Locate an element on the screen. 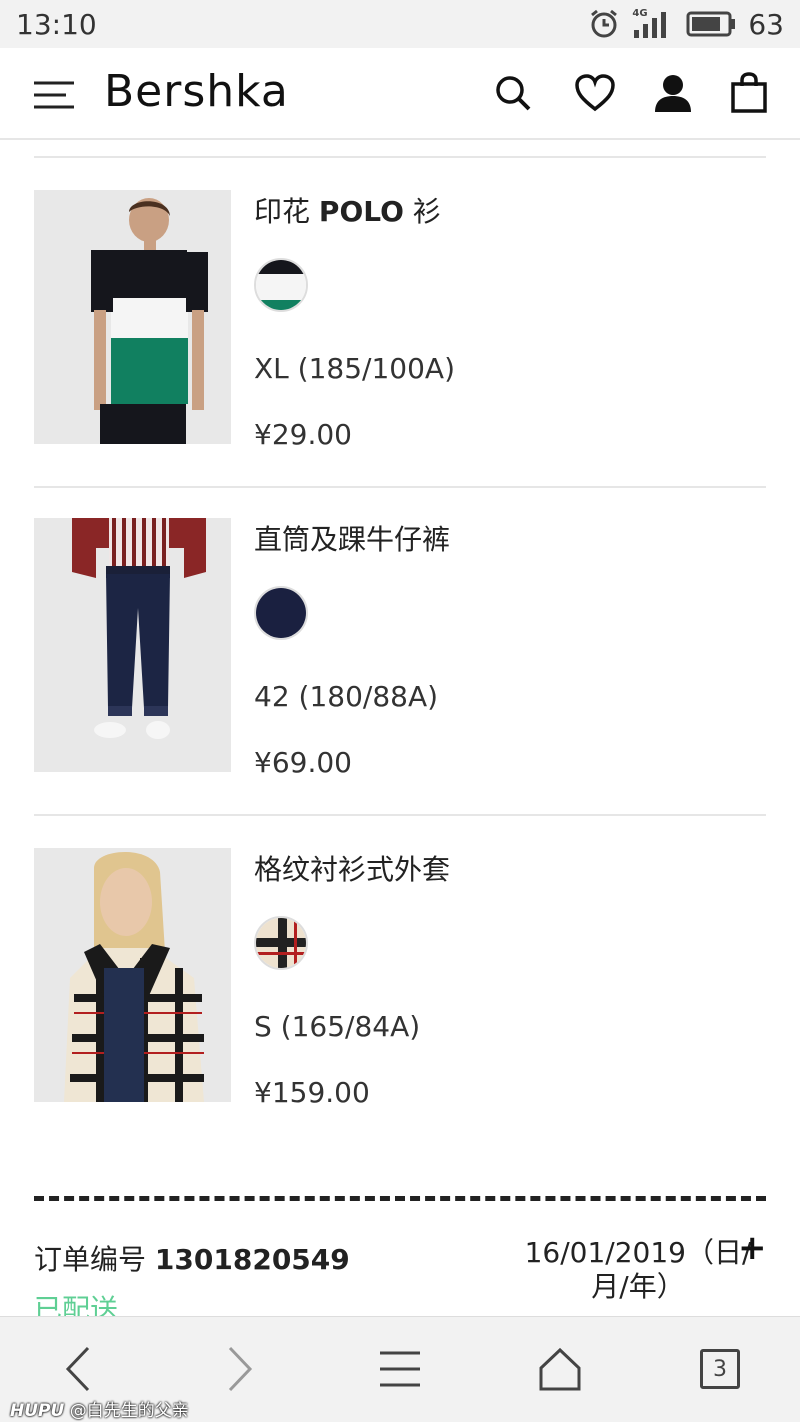  home-button is located at coordinates (560, 1369).